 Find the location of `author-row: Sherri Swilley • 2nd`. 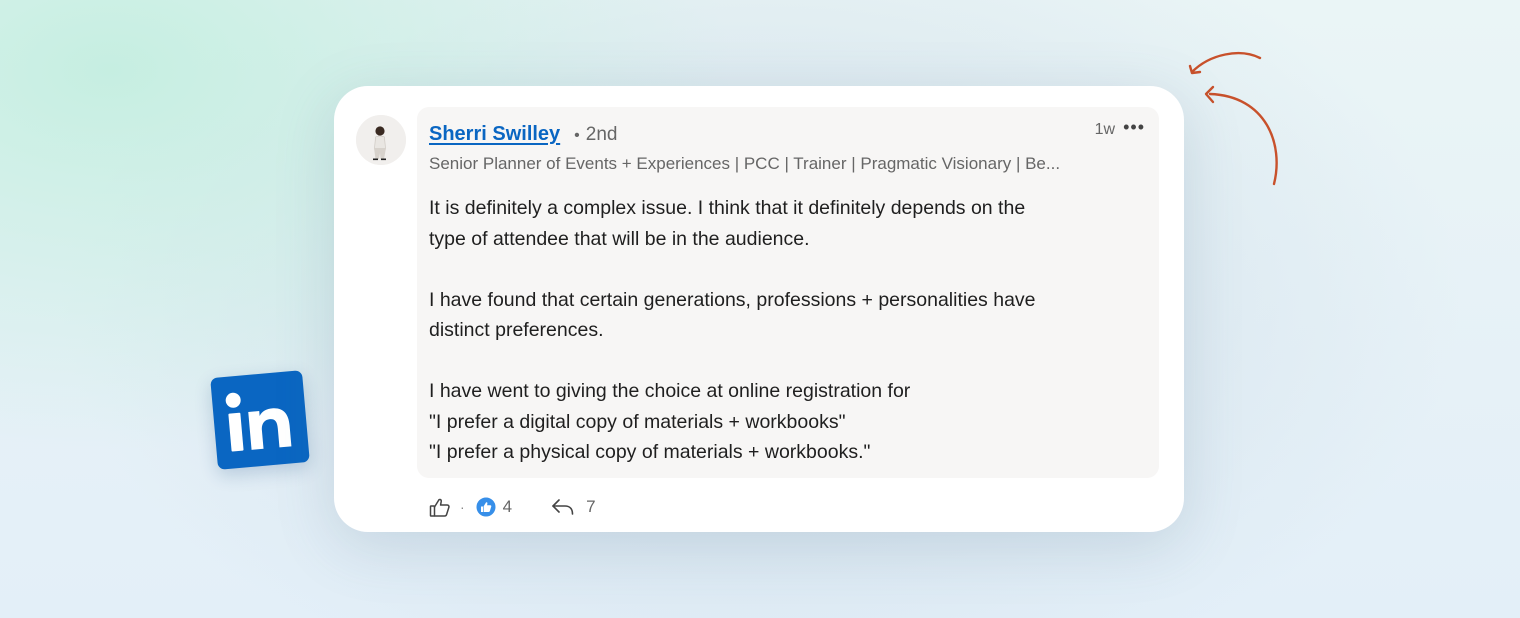

author-row: Sherri Swilley • 2nd is located at coordinates (523, 134).